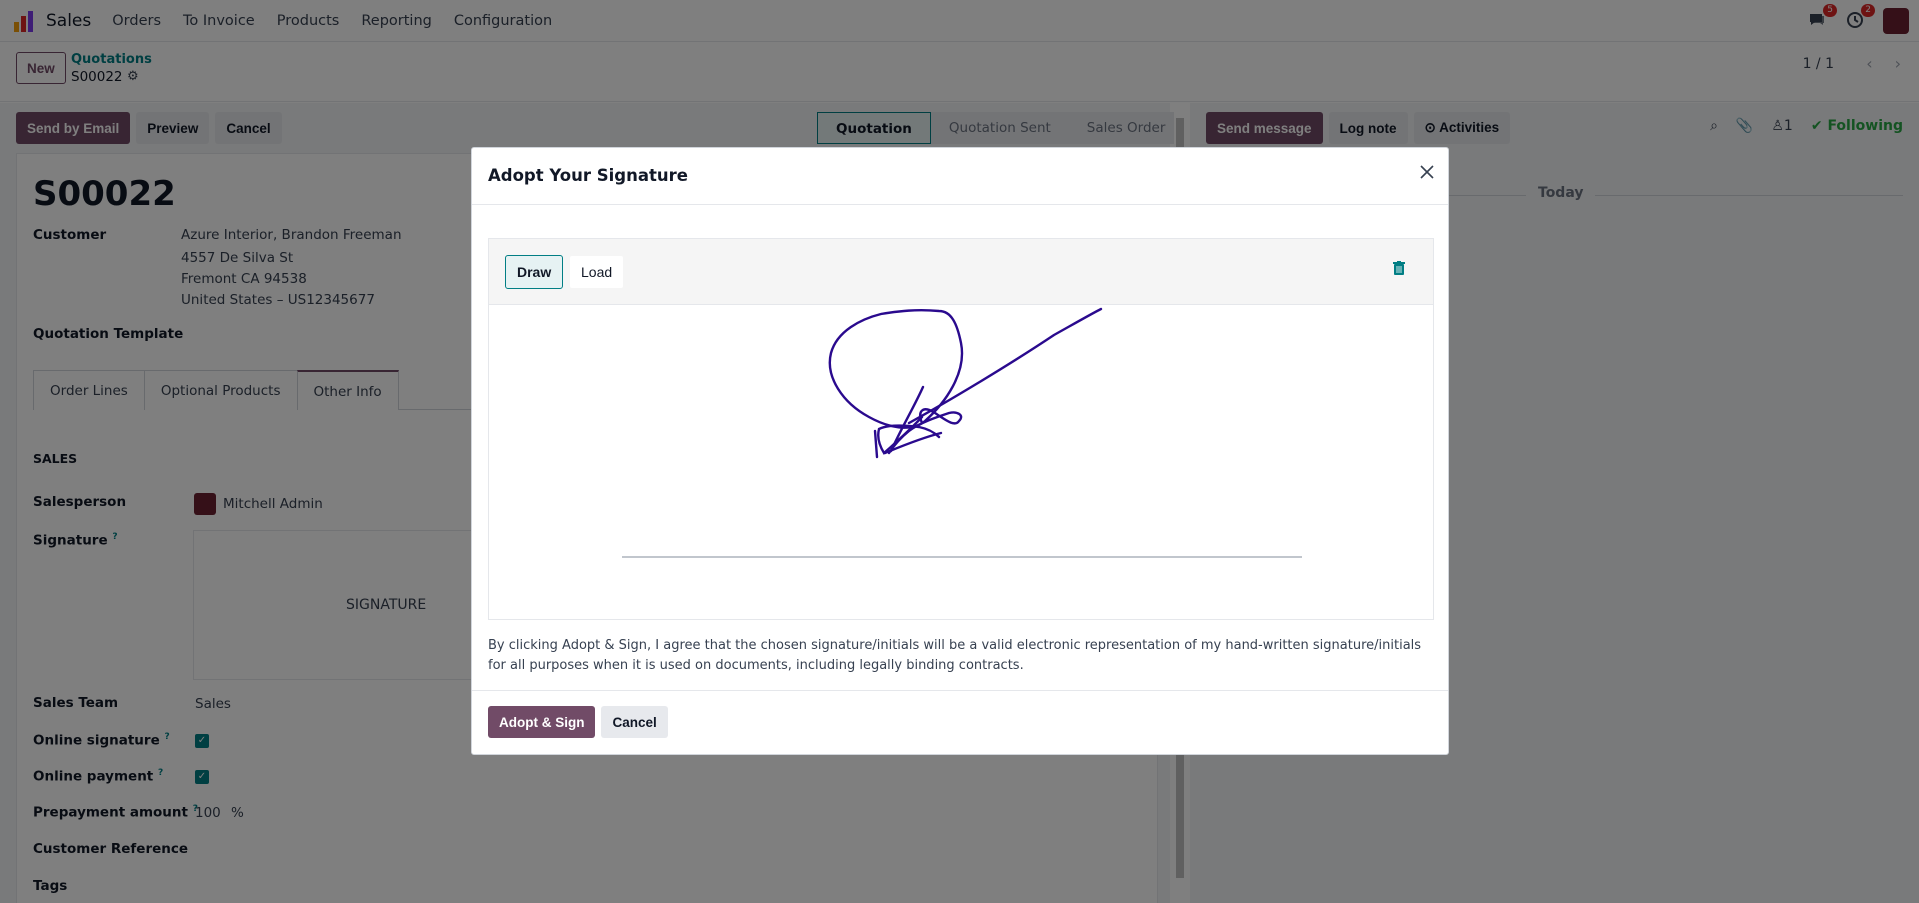 This screenshot has width=1919, height=903. I want to click on signature-toolbar: Draw Load, so click(961, 272).